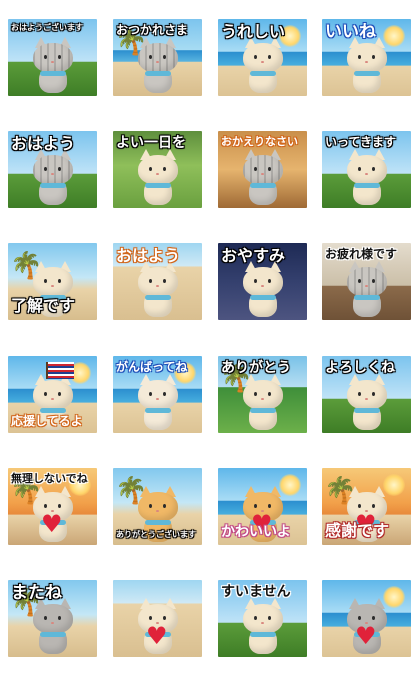 The image size is (420, 673). I want to click on sticker-label: おつかれさま, so click(152, 30).